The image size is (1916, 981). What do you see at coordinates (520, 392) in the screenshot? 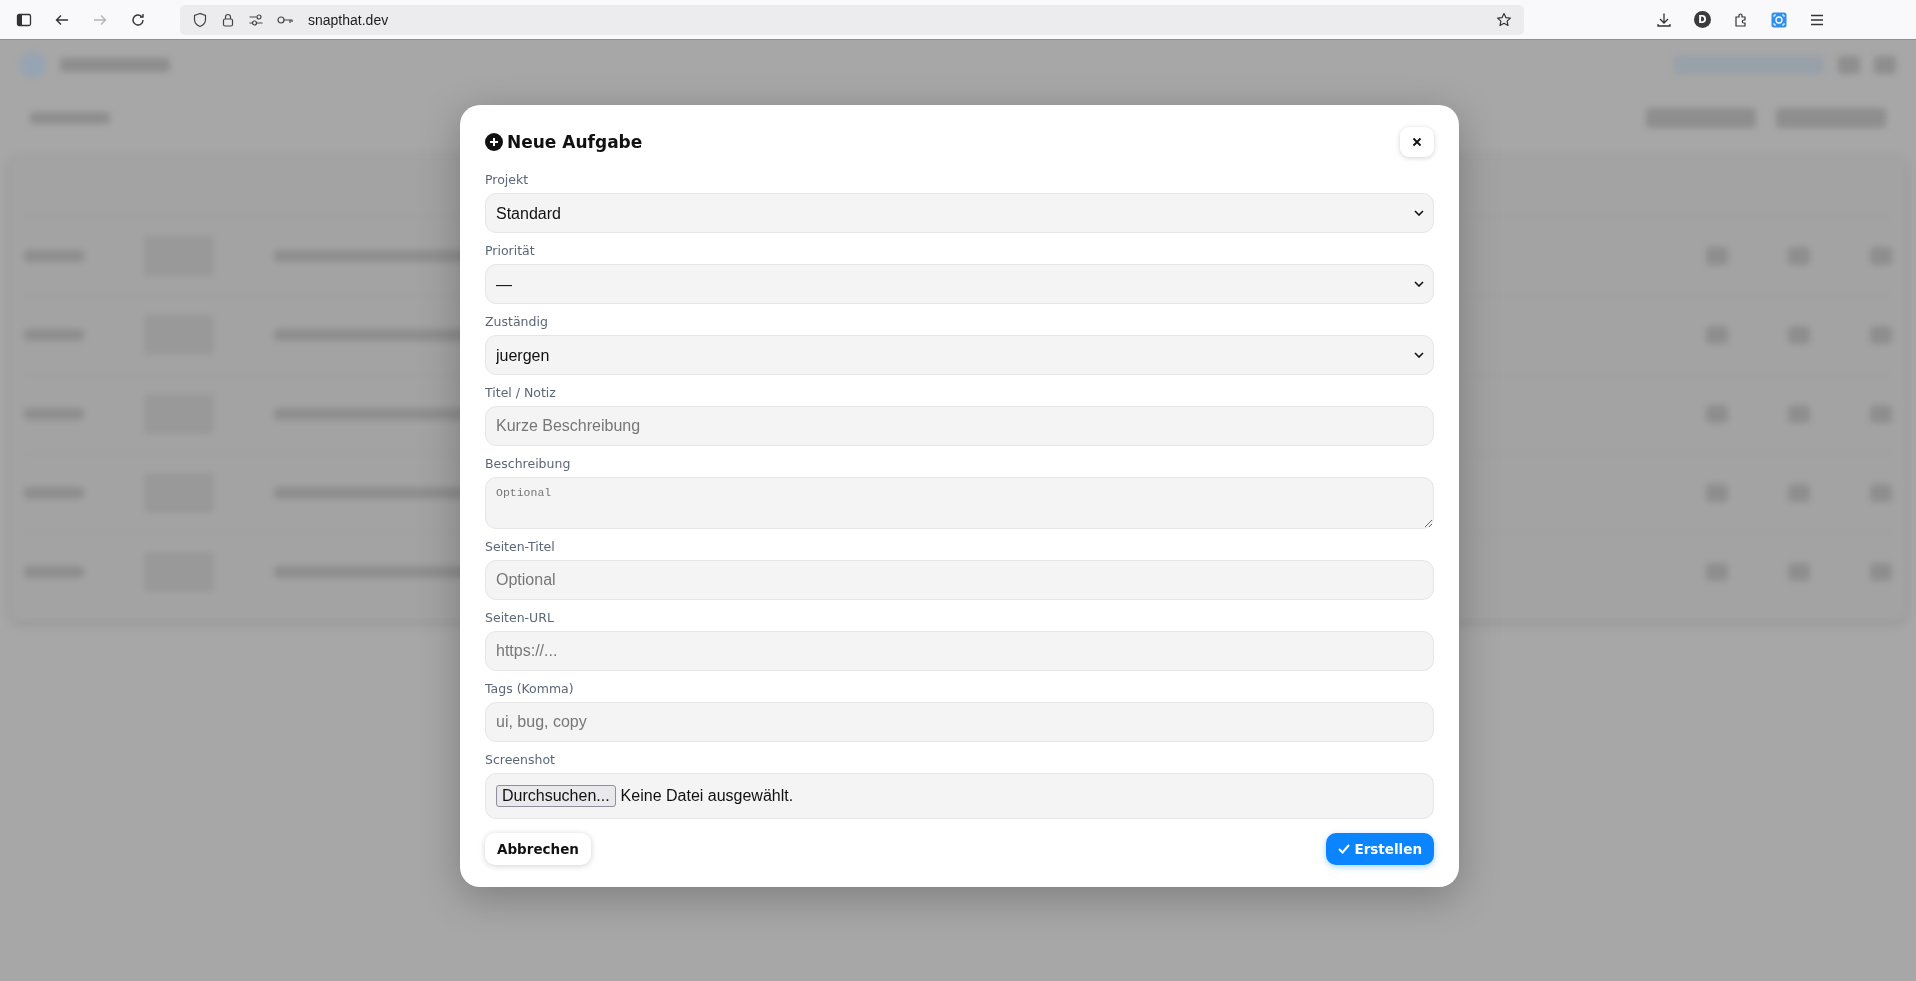
I see `field-label: Titel / Notiz` at bounding box center [520, 392].